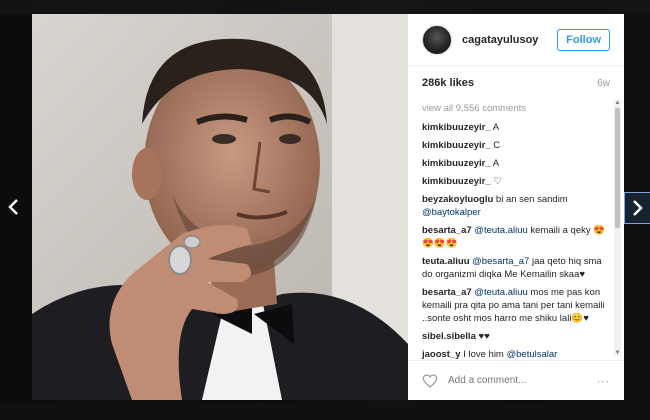 The image size is (650, 420). I want to click on post-time: 6w, so click(603, 83).